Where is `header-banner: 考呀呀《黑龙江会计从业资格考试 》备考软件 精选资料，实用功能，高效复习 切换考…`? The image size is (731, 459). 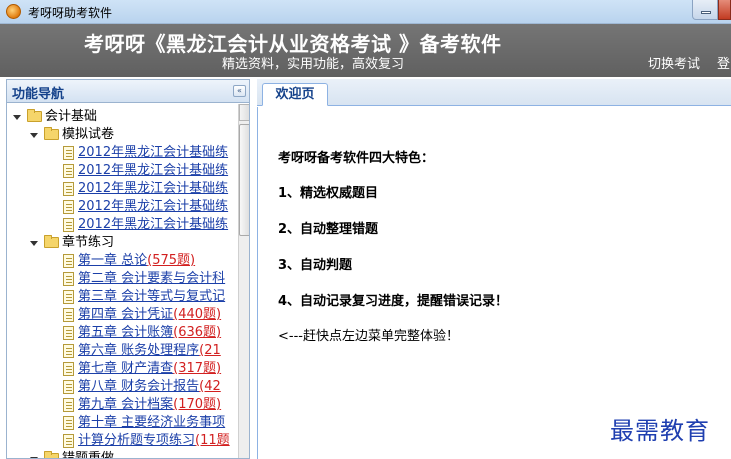
header-banner: 考呀呀《黑龙江会计从业资格考试 》备考软件 精选资料，实用功能，高效复习 切换考… is located at coordinates (365, 50).